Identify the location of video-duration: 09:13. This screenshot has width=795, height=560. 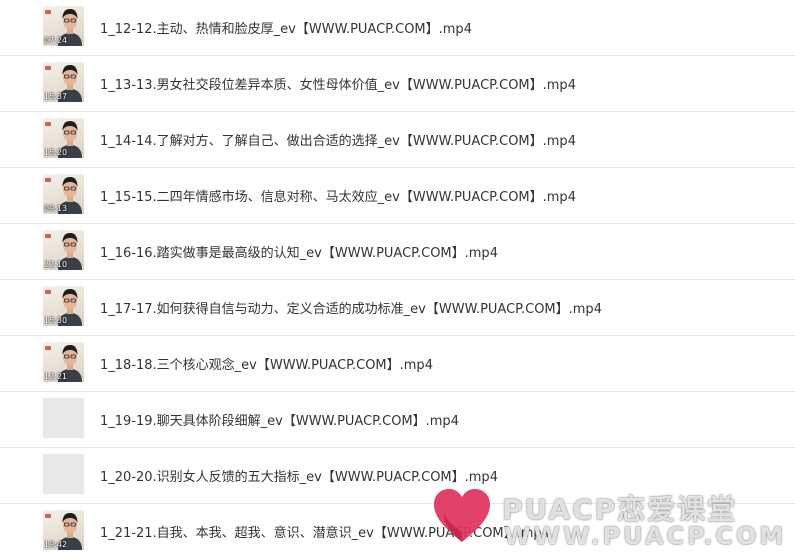
(56, 208).